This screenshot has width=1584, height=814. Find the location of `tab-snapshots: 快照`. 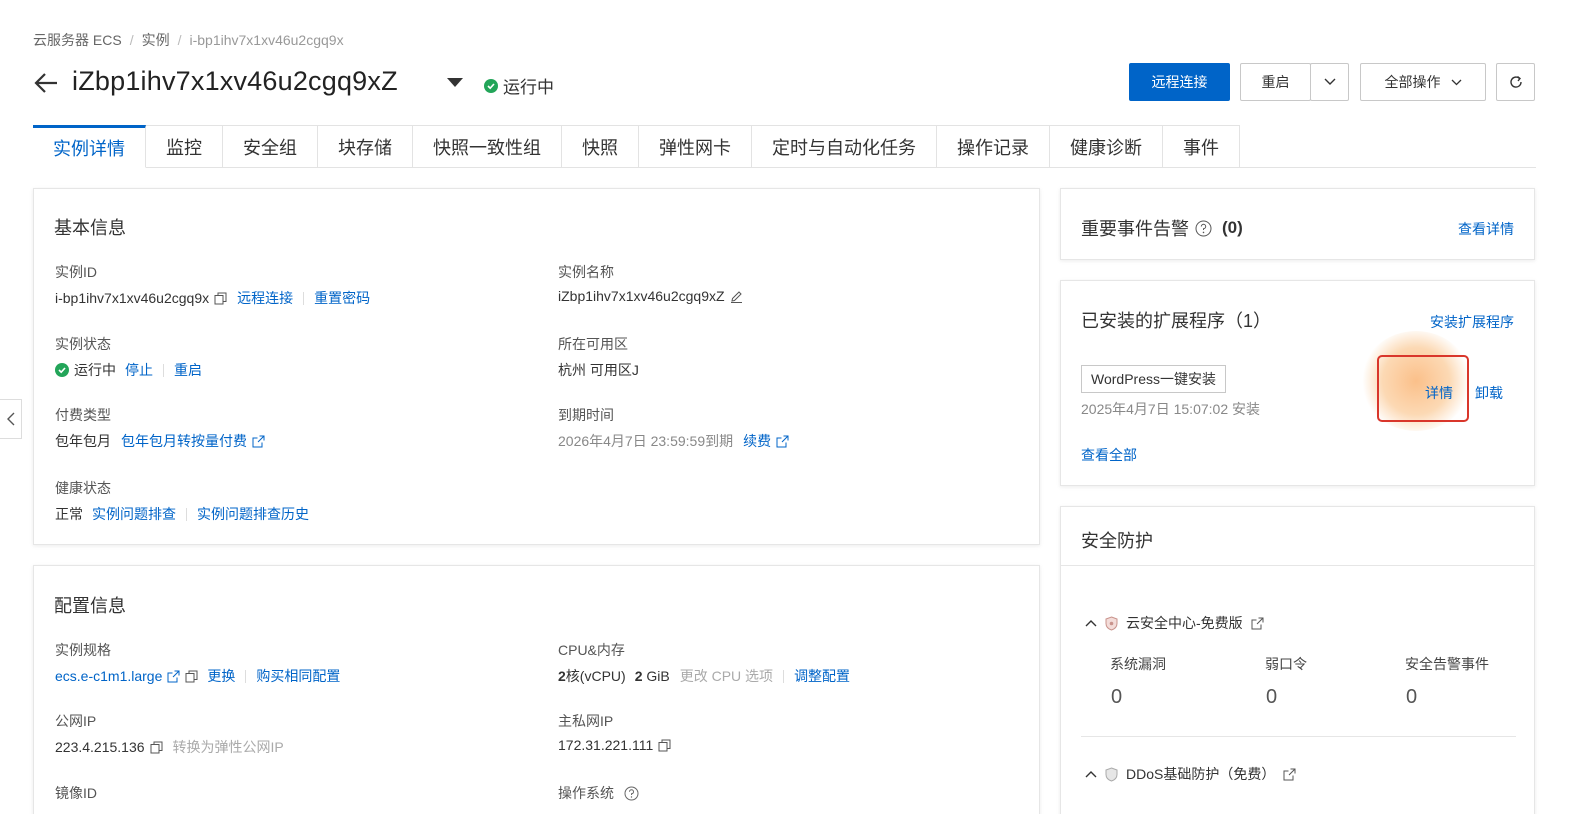

tab-snapshots: 快照 is located at coordinates (600, 146).